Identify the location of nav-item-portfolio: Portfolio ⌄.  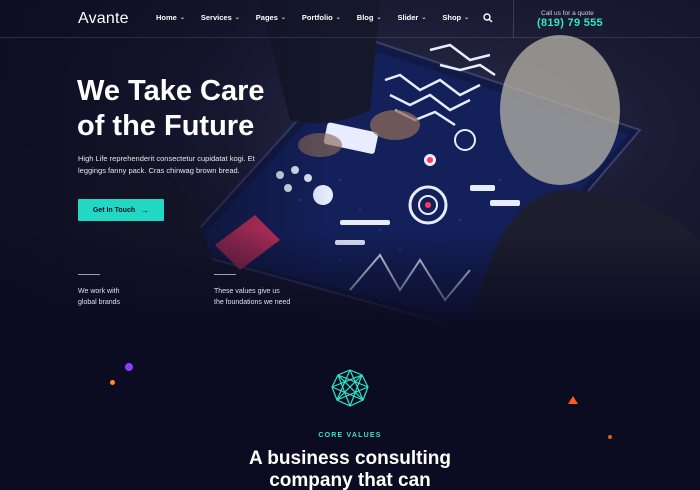
(321, 17).